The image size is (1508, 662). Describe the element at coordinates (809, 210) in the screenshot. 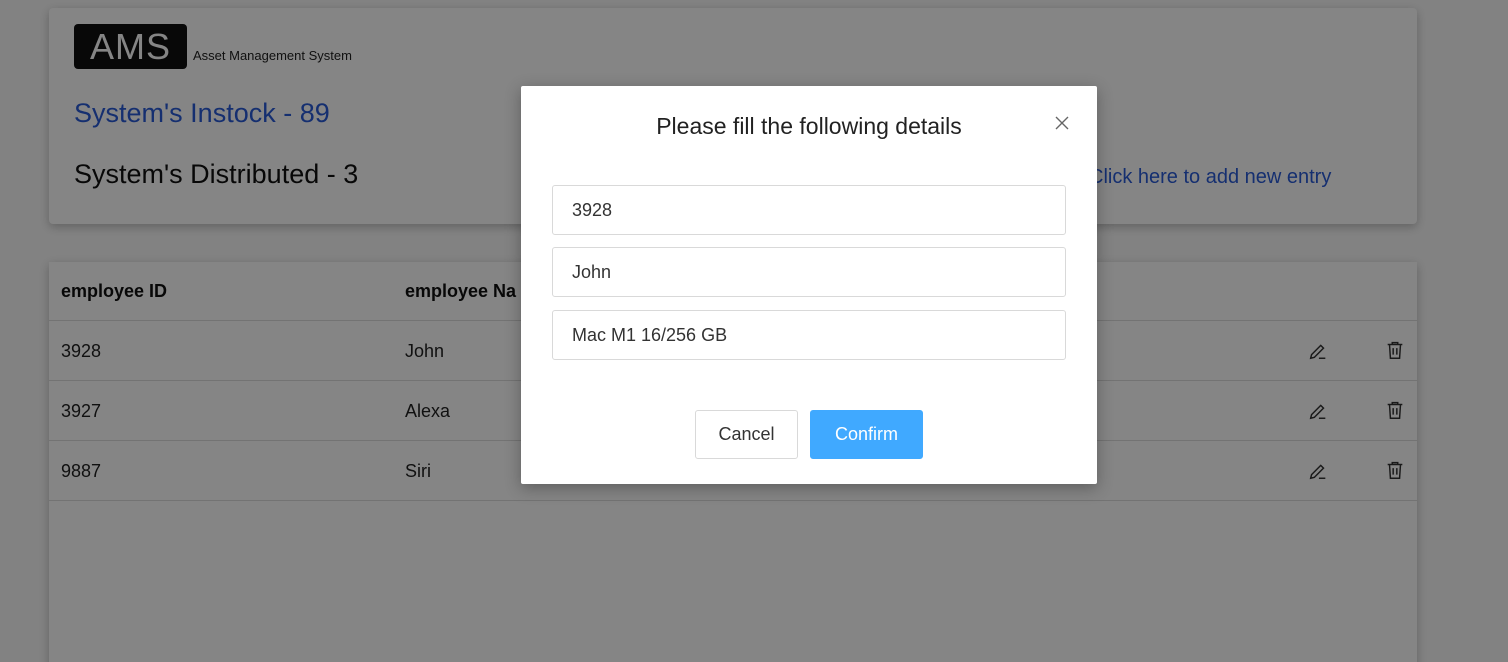

I see `employee-id-input` at that location.